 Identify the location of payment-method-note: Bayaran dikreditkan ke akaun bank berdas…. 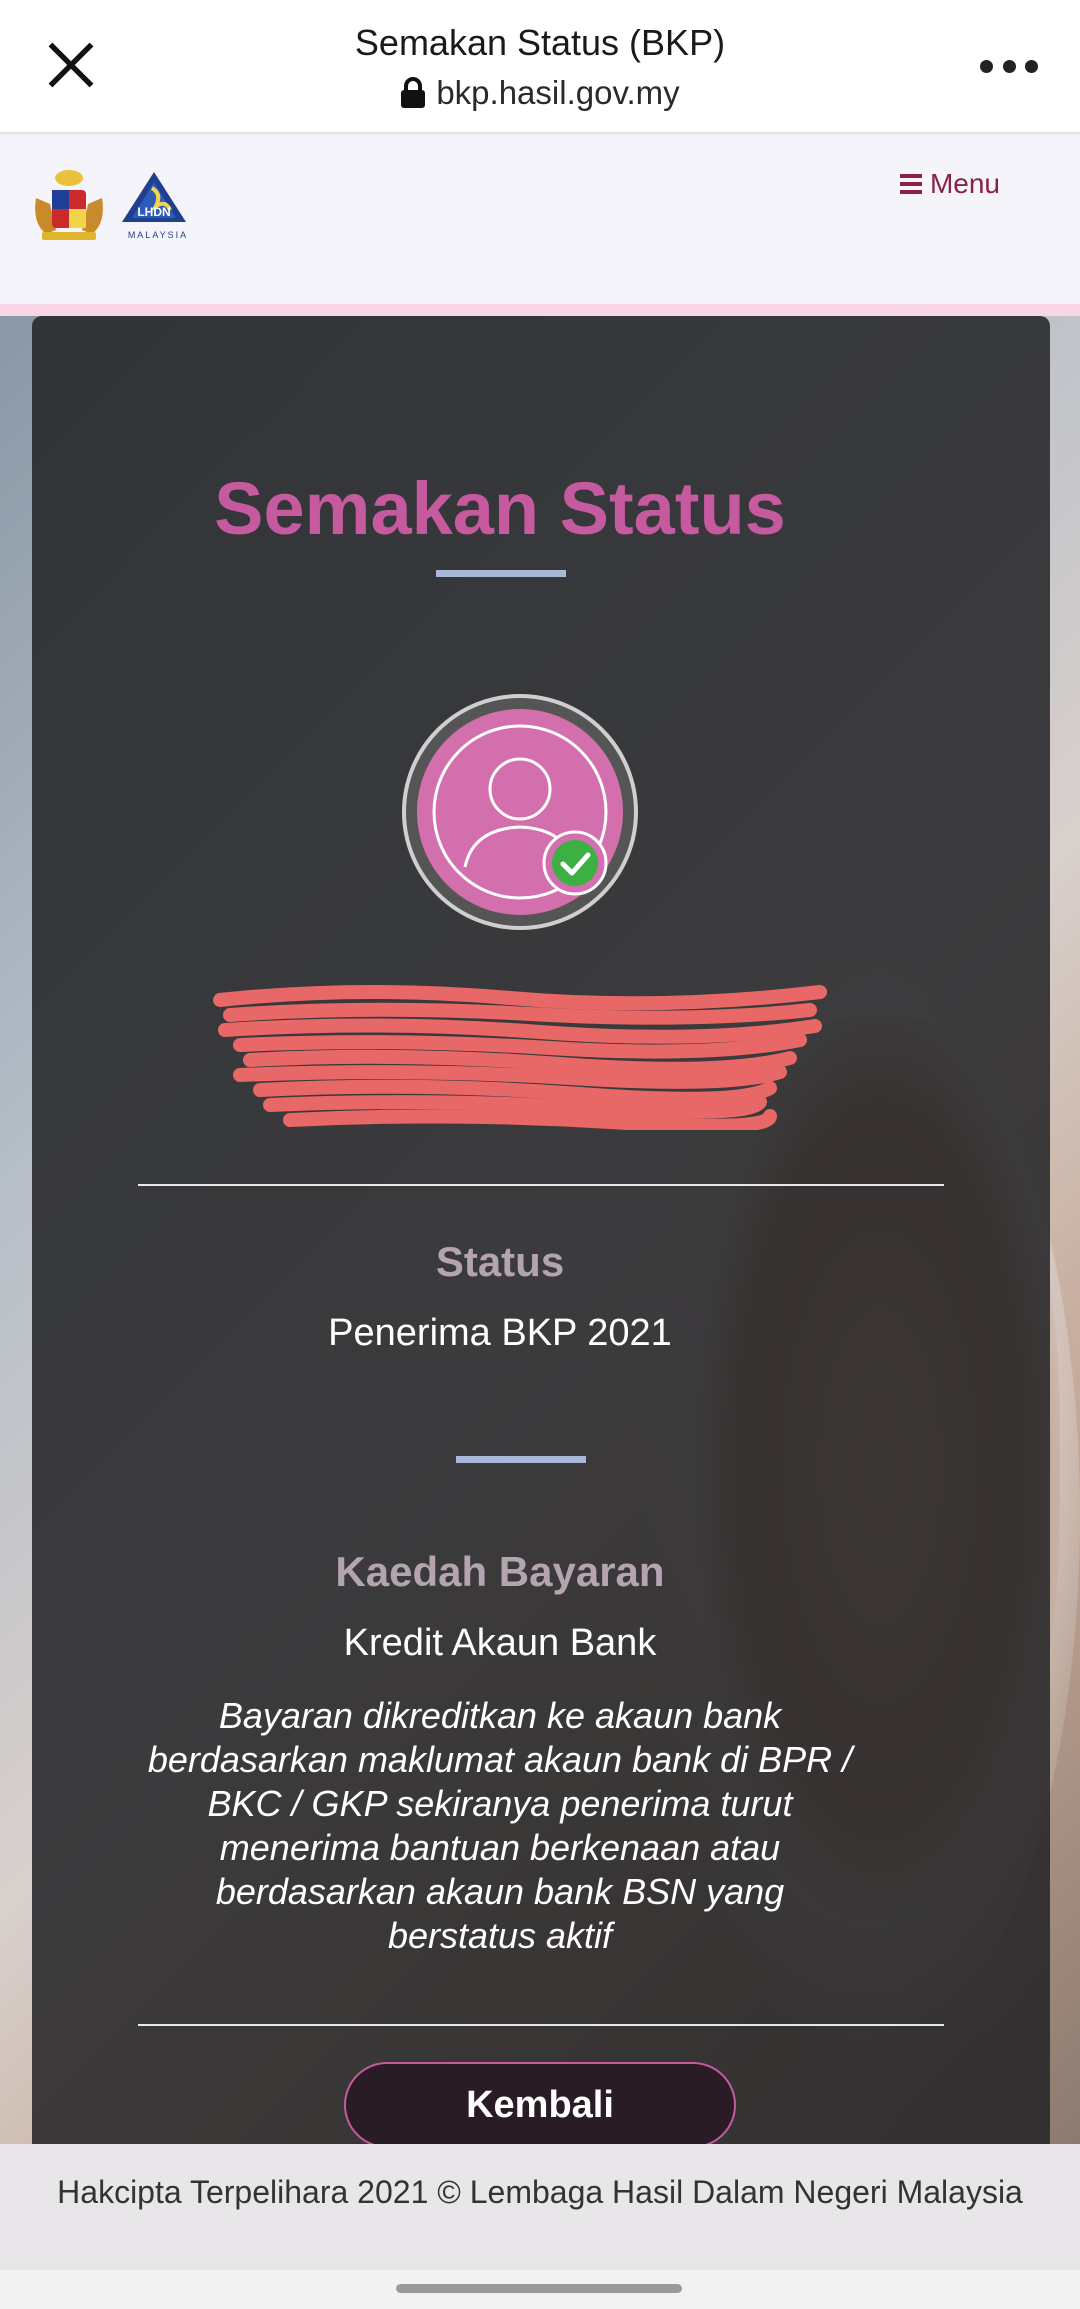
(500, 1825).